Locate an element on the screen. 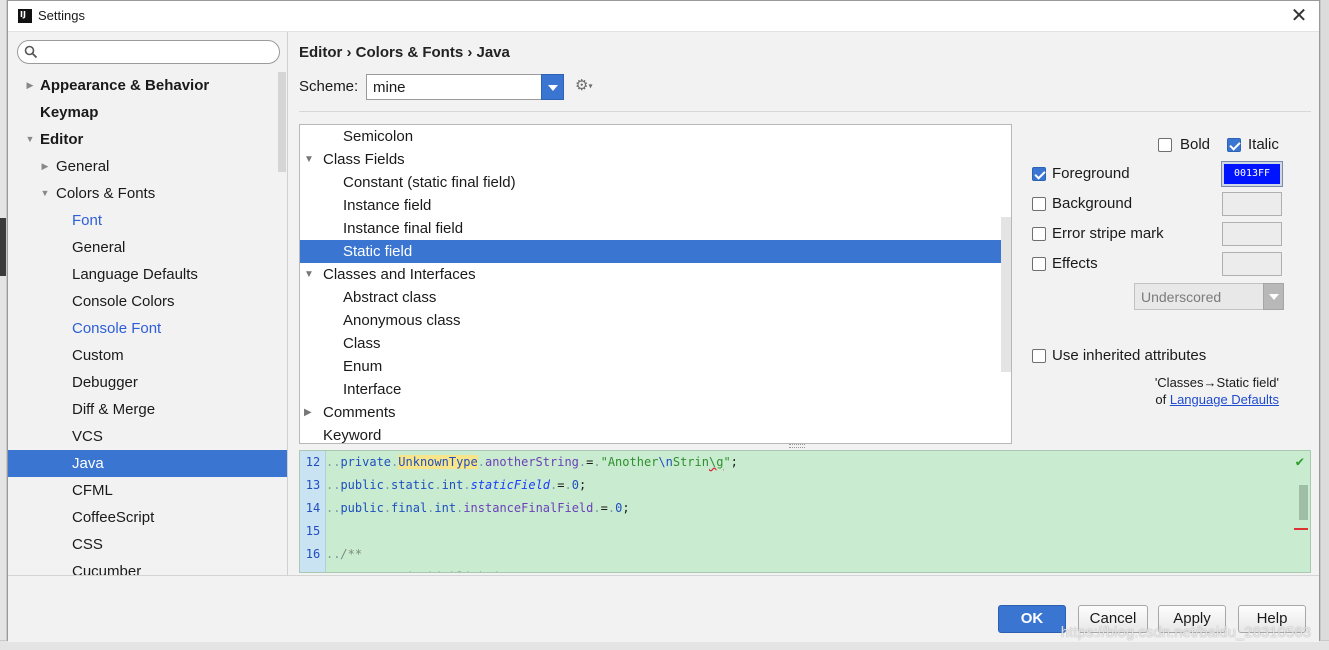 This screenshot has height=650, width=1329. sidebar-item-label: Java is located at coordinates (88, 463).